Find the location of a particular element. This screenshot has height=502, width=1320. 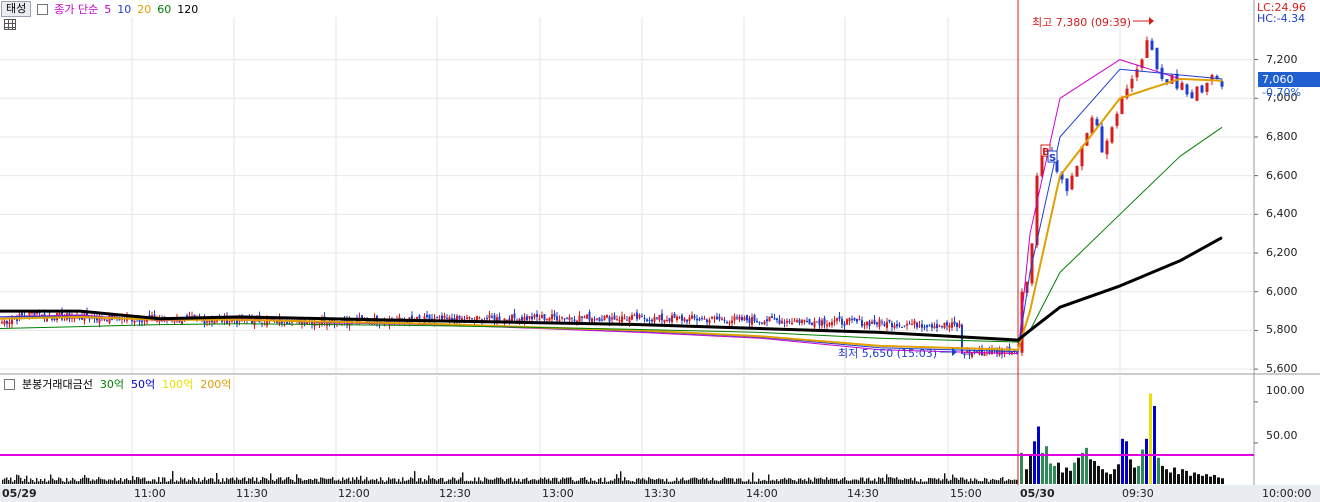

price-tick-label: 6,400 is located at coordinates (1282, 214).